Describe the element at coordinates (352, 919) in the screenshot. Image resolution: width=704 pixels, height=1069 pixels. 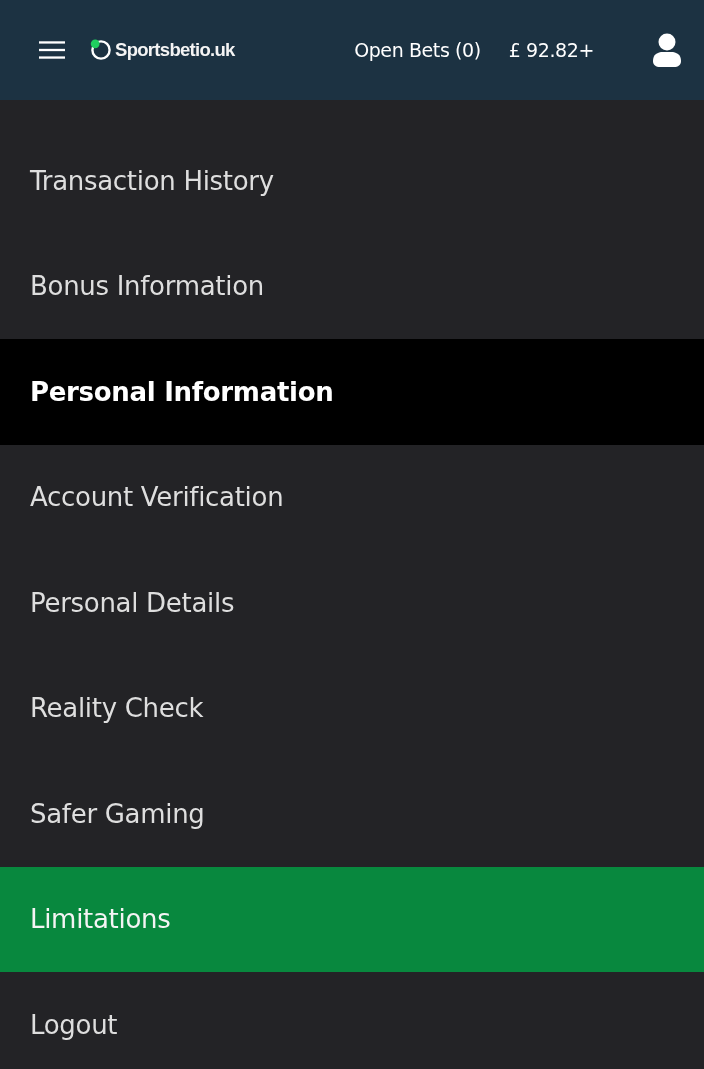
I see `menu-item: Limitations` at that location.